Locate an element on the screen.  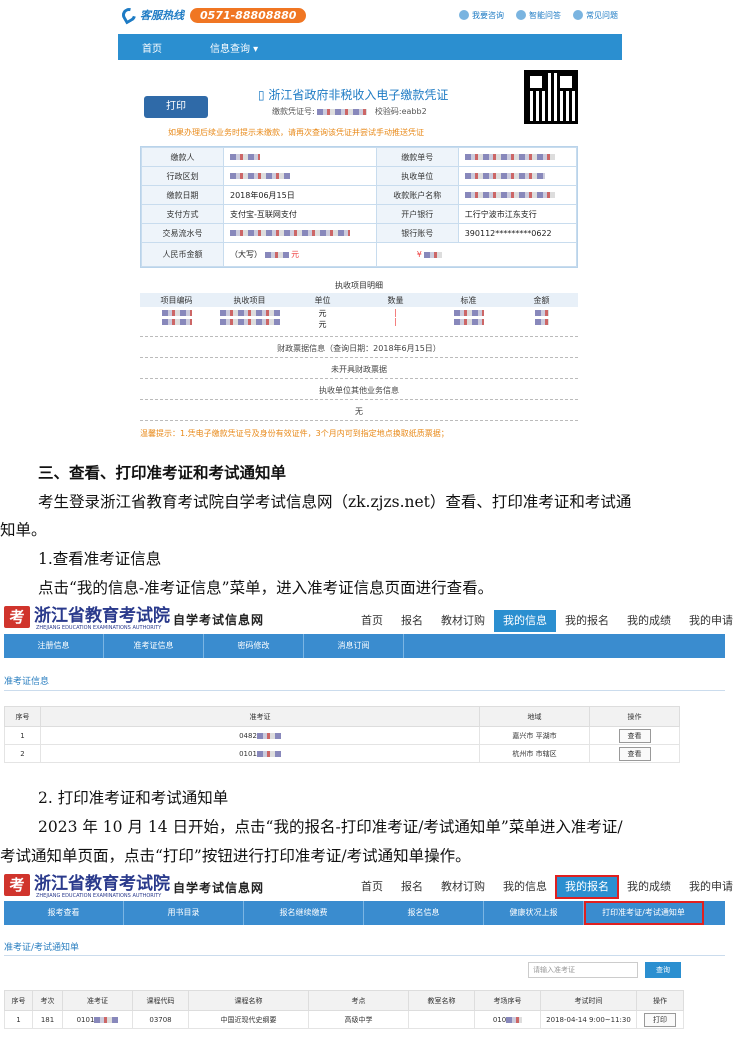
none-value: 无 is located at coordinates (359, 411).